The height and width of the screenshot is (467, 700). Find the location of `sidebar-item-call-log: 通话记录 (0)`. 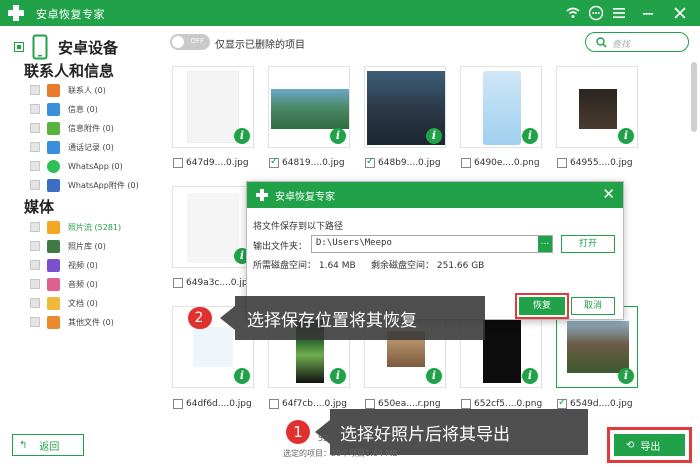

sidebar-item-call-log: 通话记录 (0) is located at coordinates (72, 147).